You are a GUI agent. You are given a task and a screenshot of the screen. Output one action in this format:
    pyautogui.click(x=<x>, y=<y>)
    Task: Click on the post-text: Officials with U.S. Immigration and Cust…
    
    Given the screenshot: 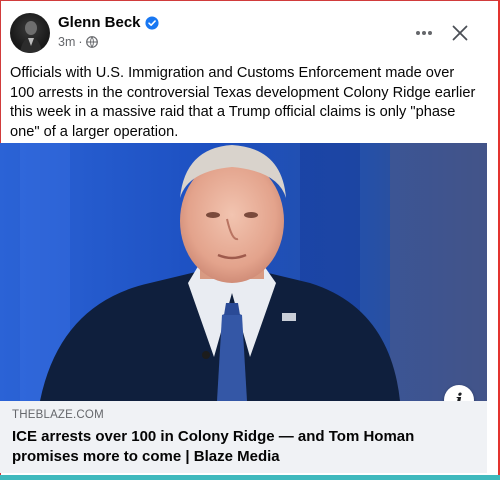 What is the action you would take?
    pyautogui.click(x=243, y=102)
    